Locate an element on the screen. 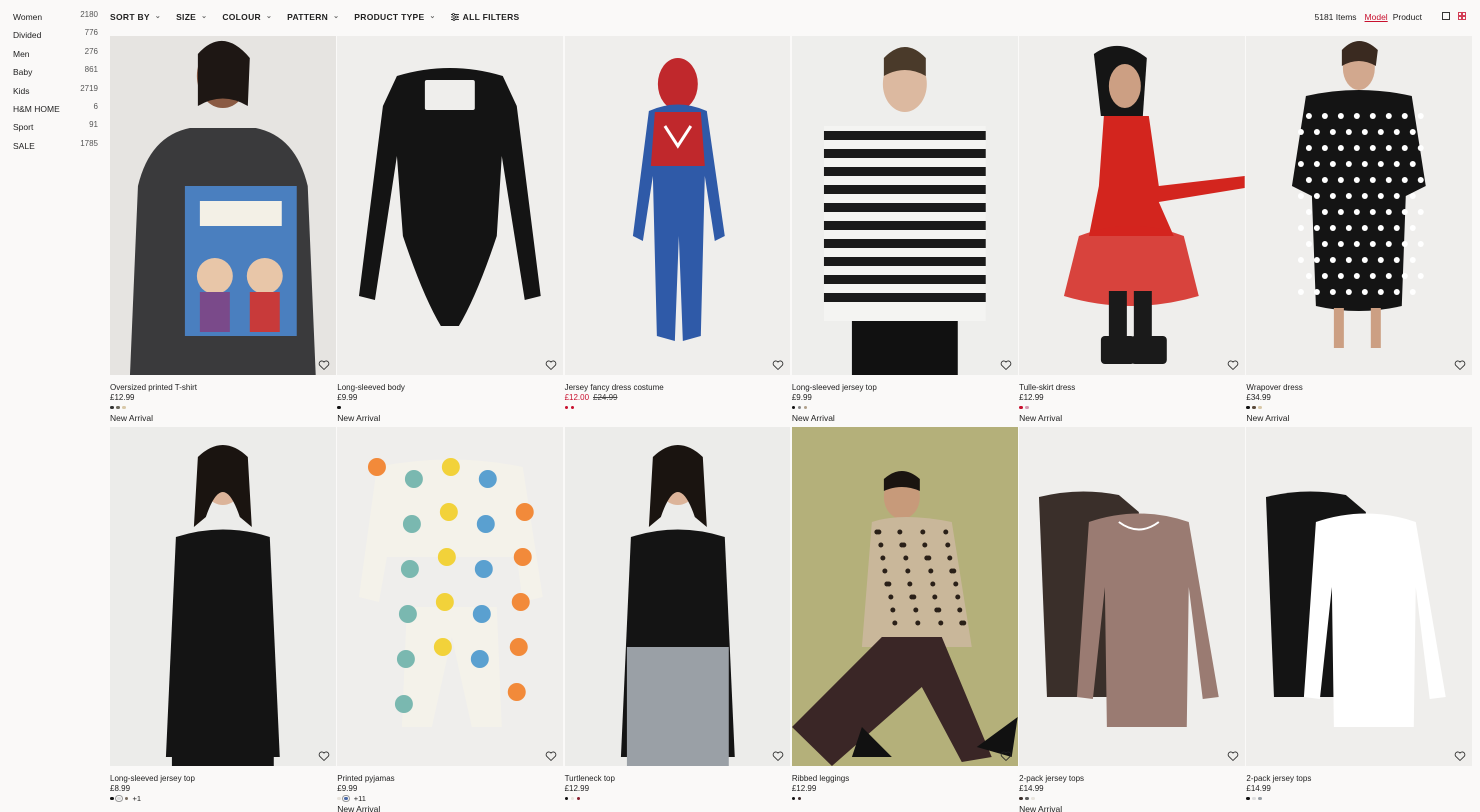 Image resolution: width=1480 pixels, height=812 pixels. sidebar-item-men: Men 276 is located at coordinates (55, 56).